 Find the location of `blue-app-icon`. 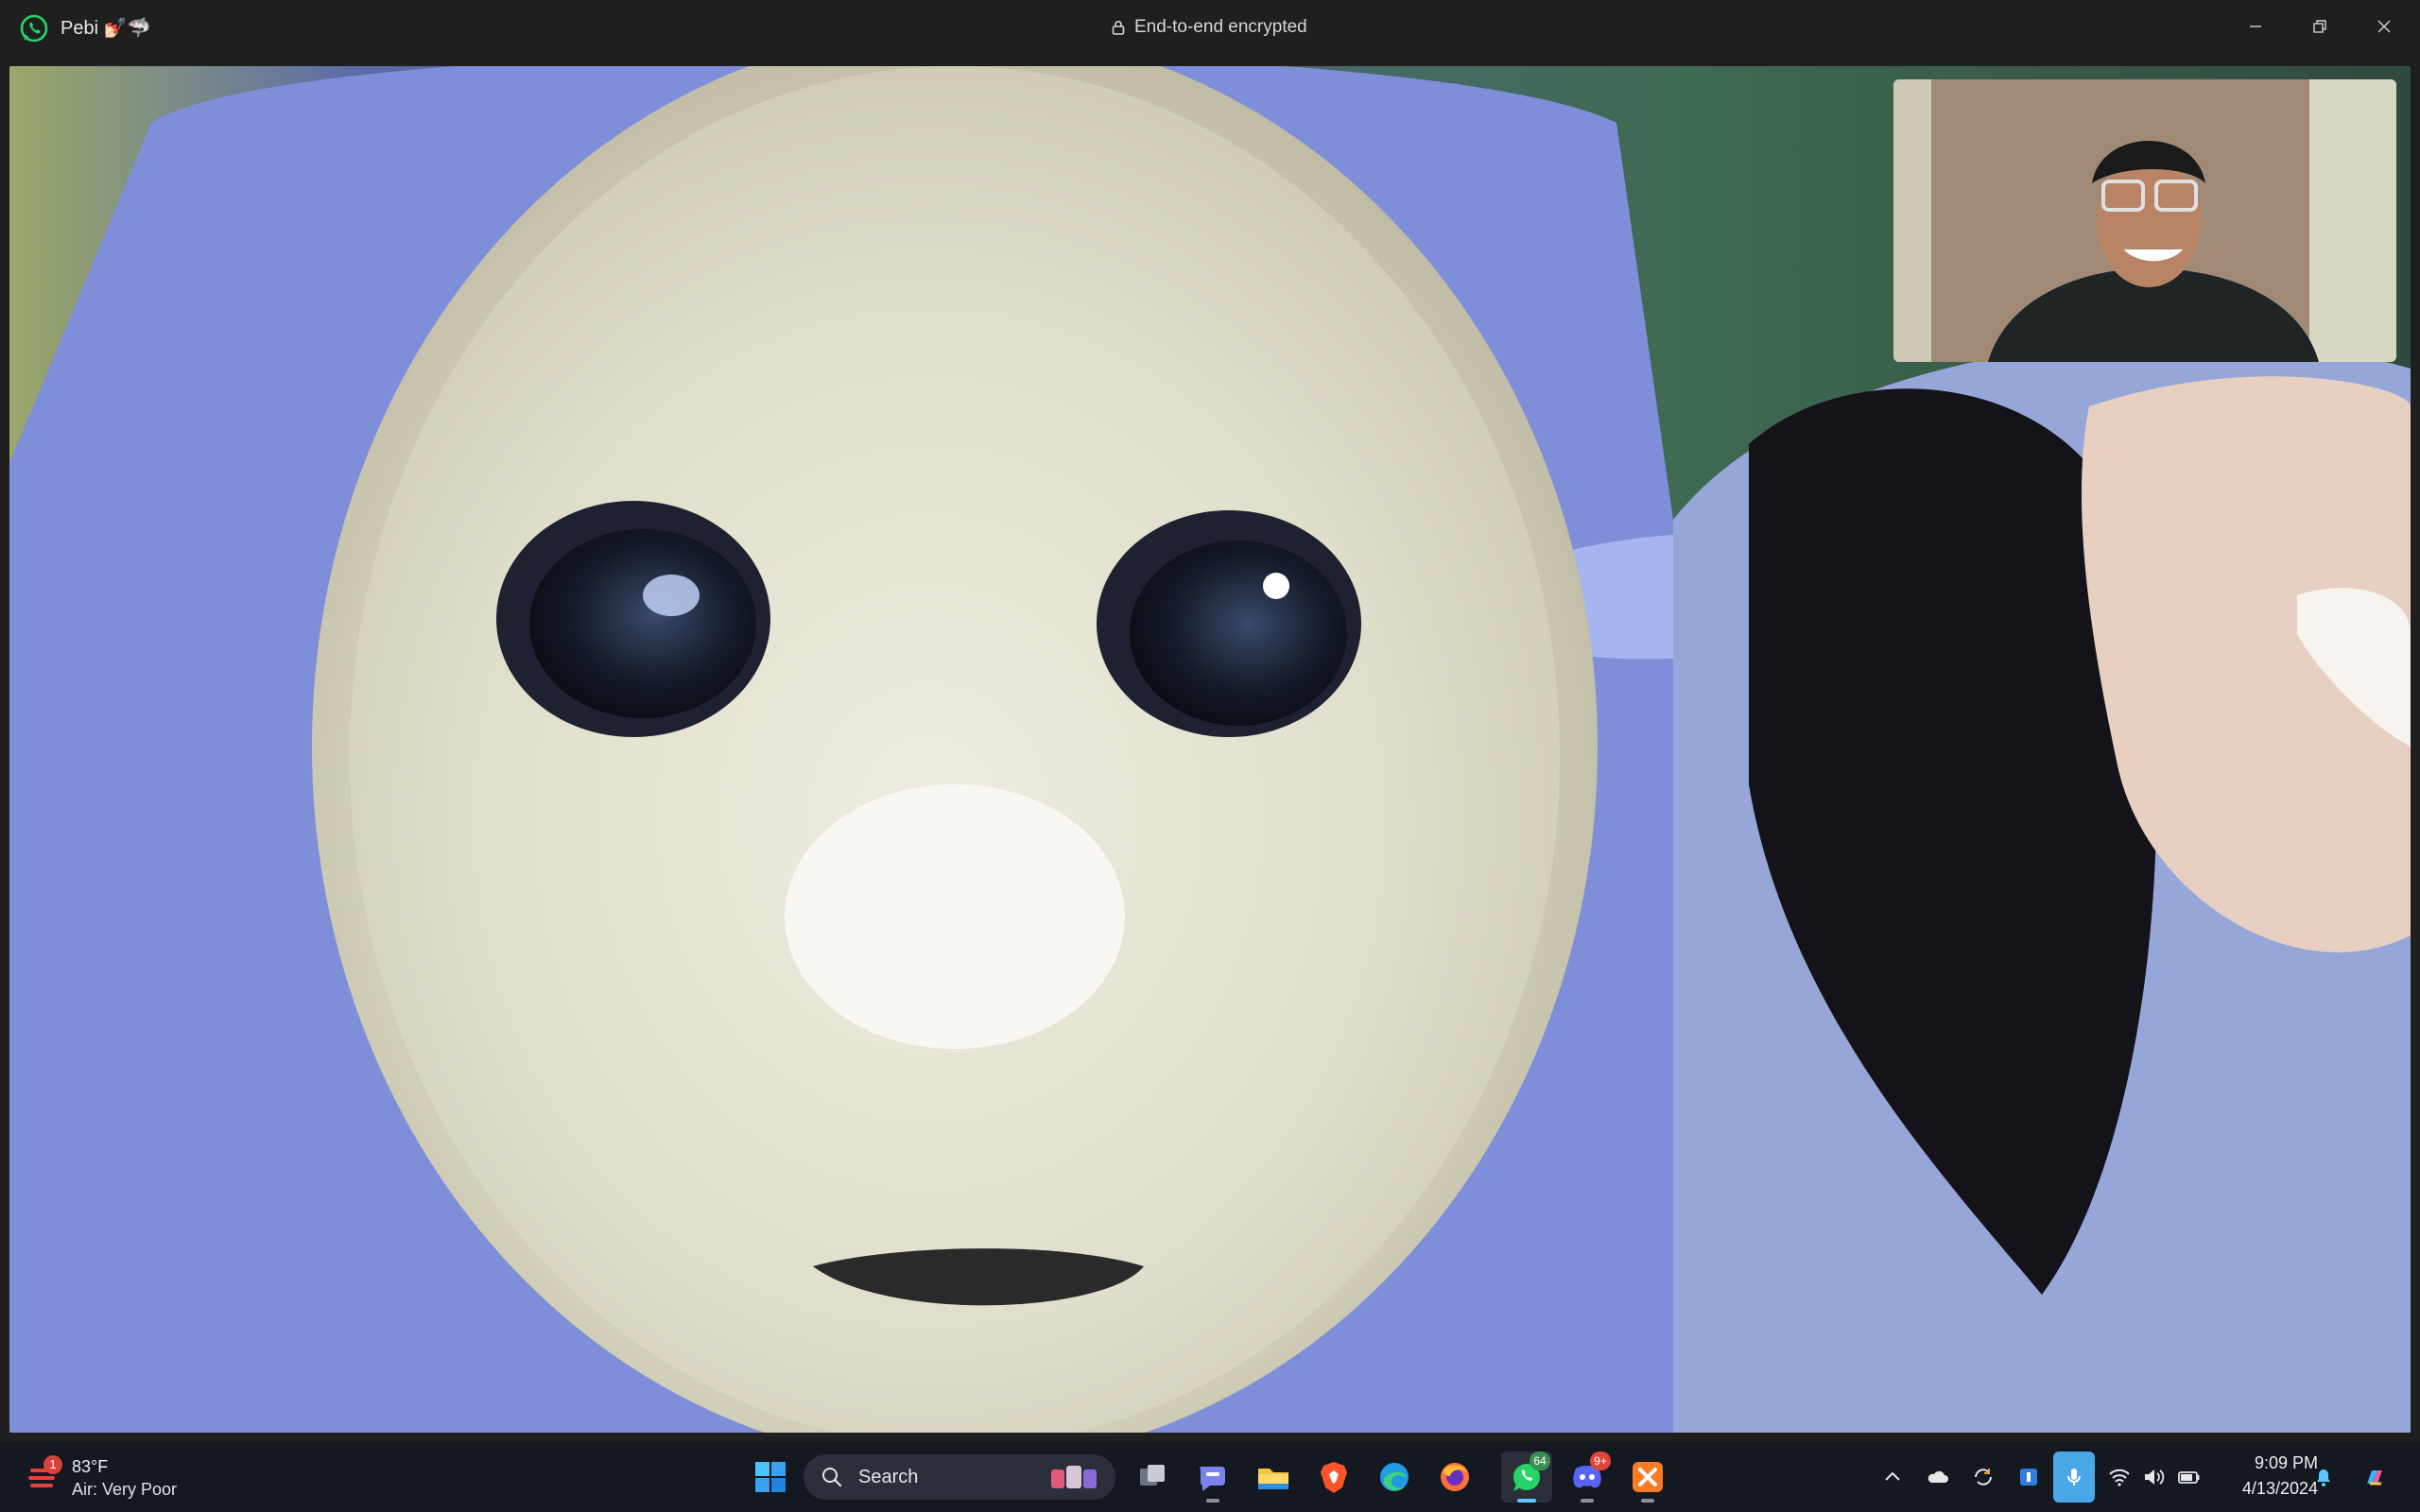

blue-app-icon is located at coordinates (2028, 1477).